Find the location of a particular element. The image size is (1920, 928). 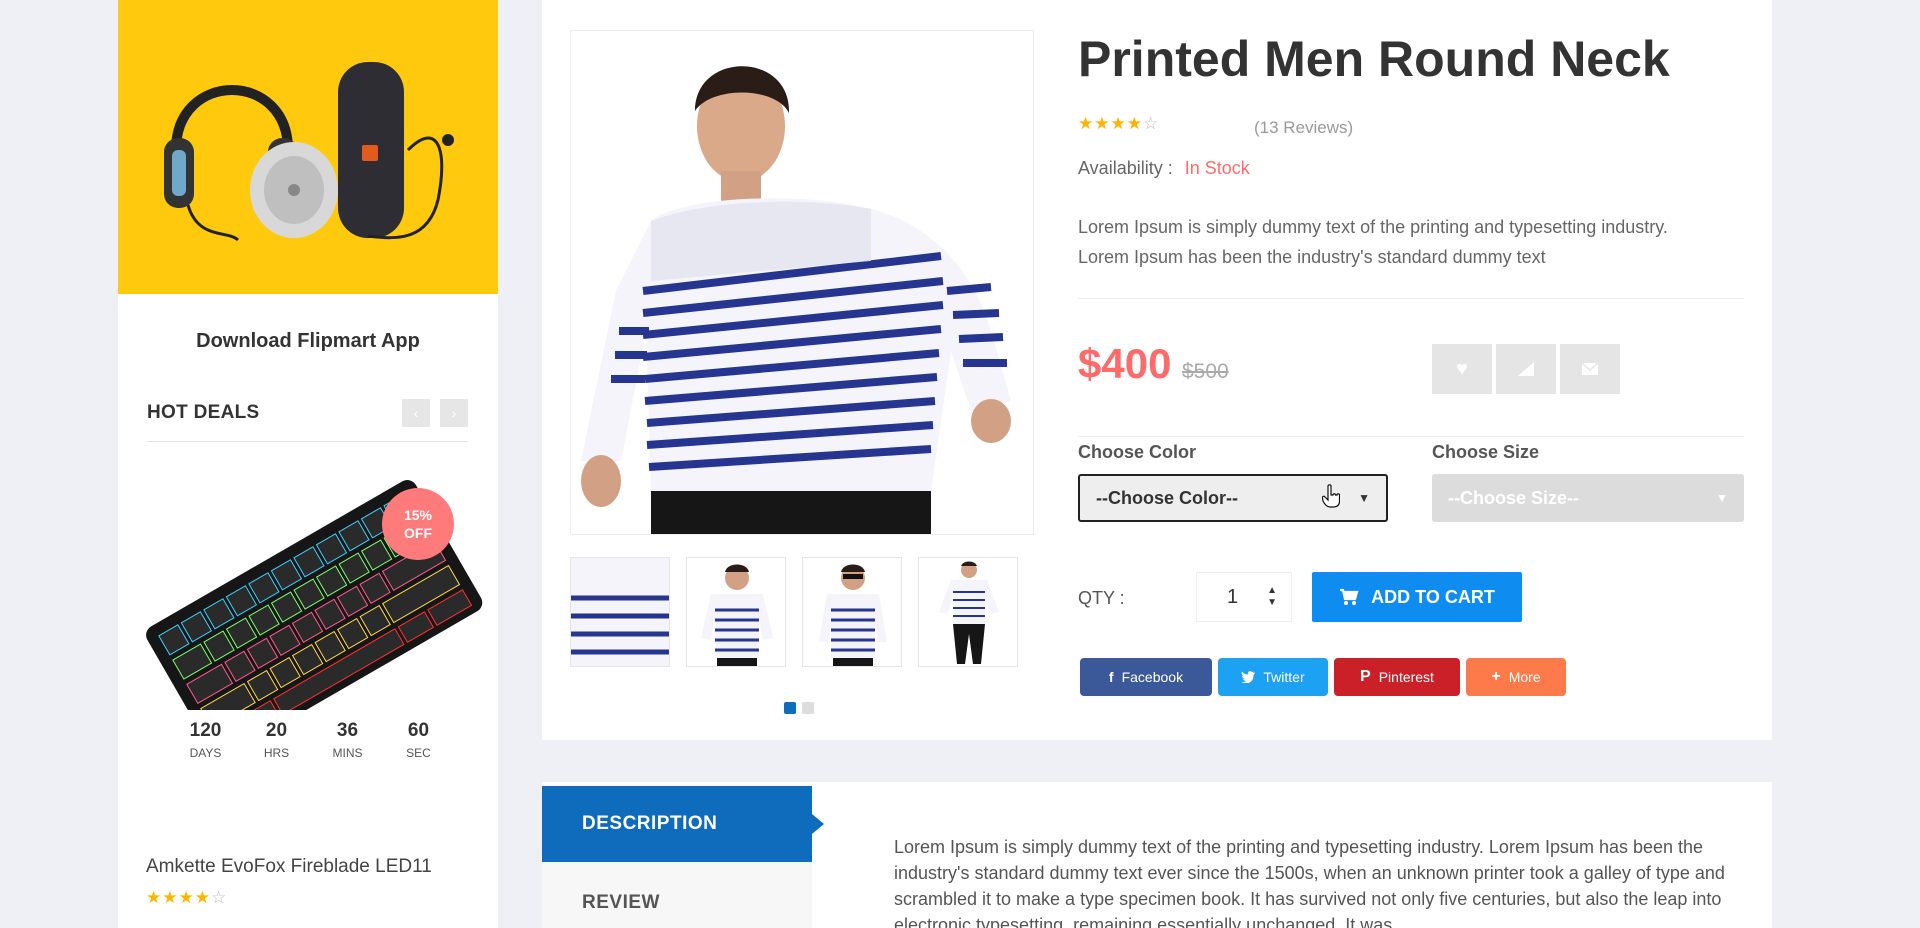

old-price: $500 is located at coordinates (1205, 371).